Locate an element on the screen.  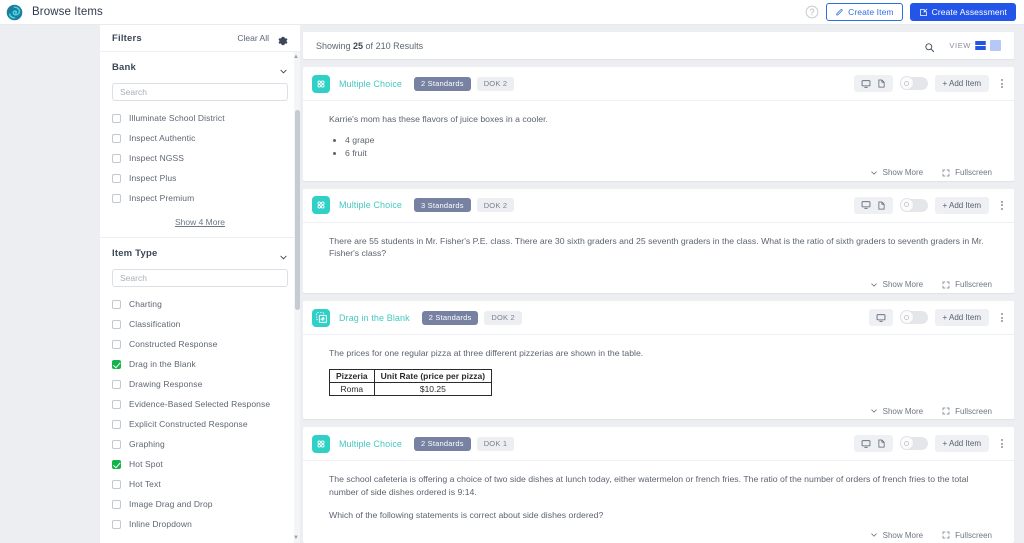
sidebar-scrollbar-thumb is located at coordinates (297, 210).